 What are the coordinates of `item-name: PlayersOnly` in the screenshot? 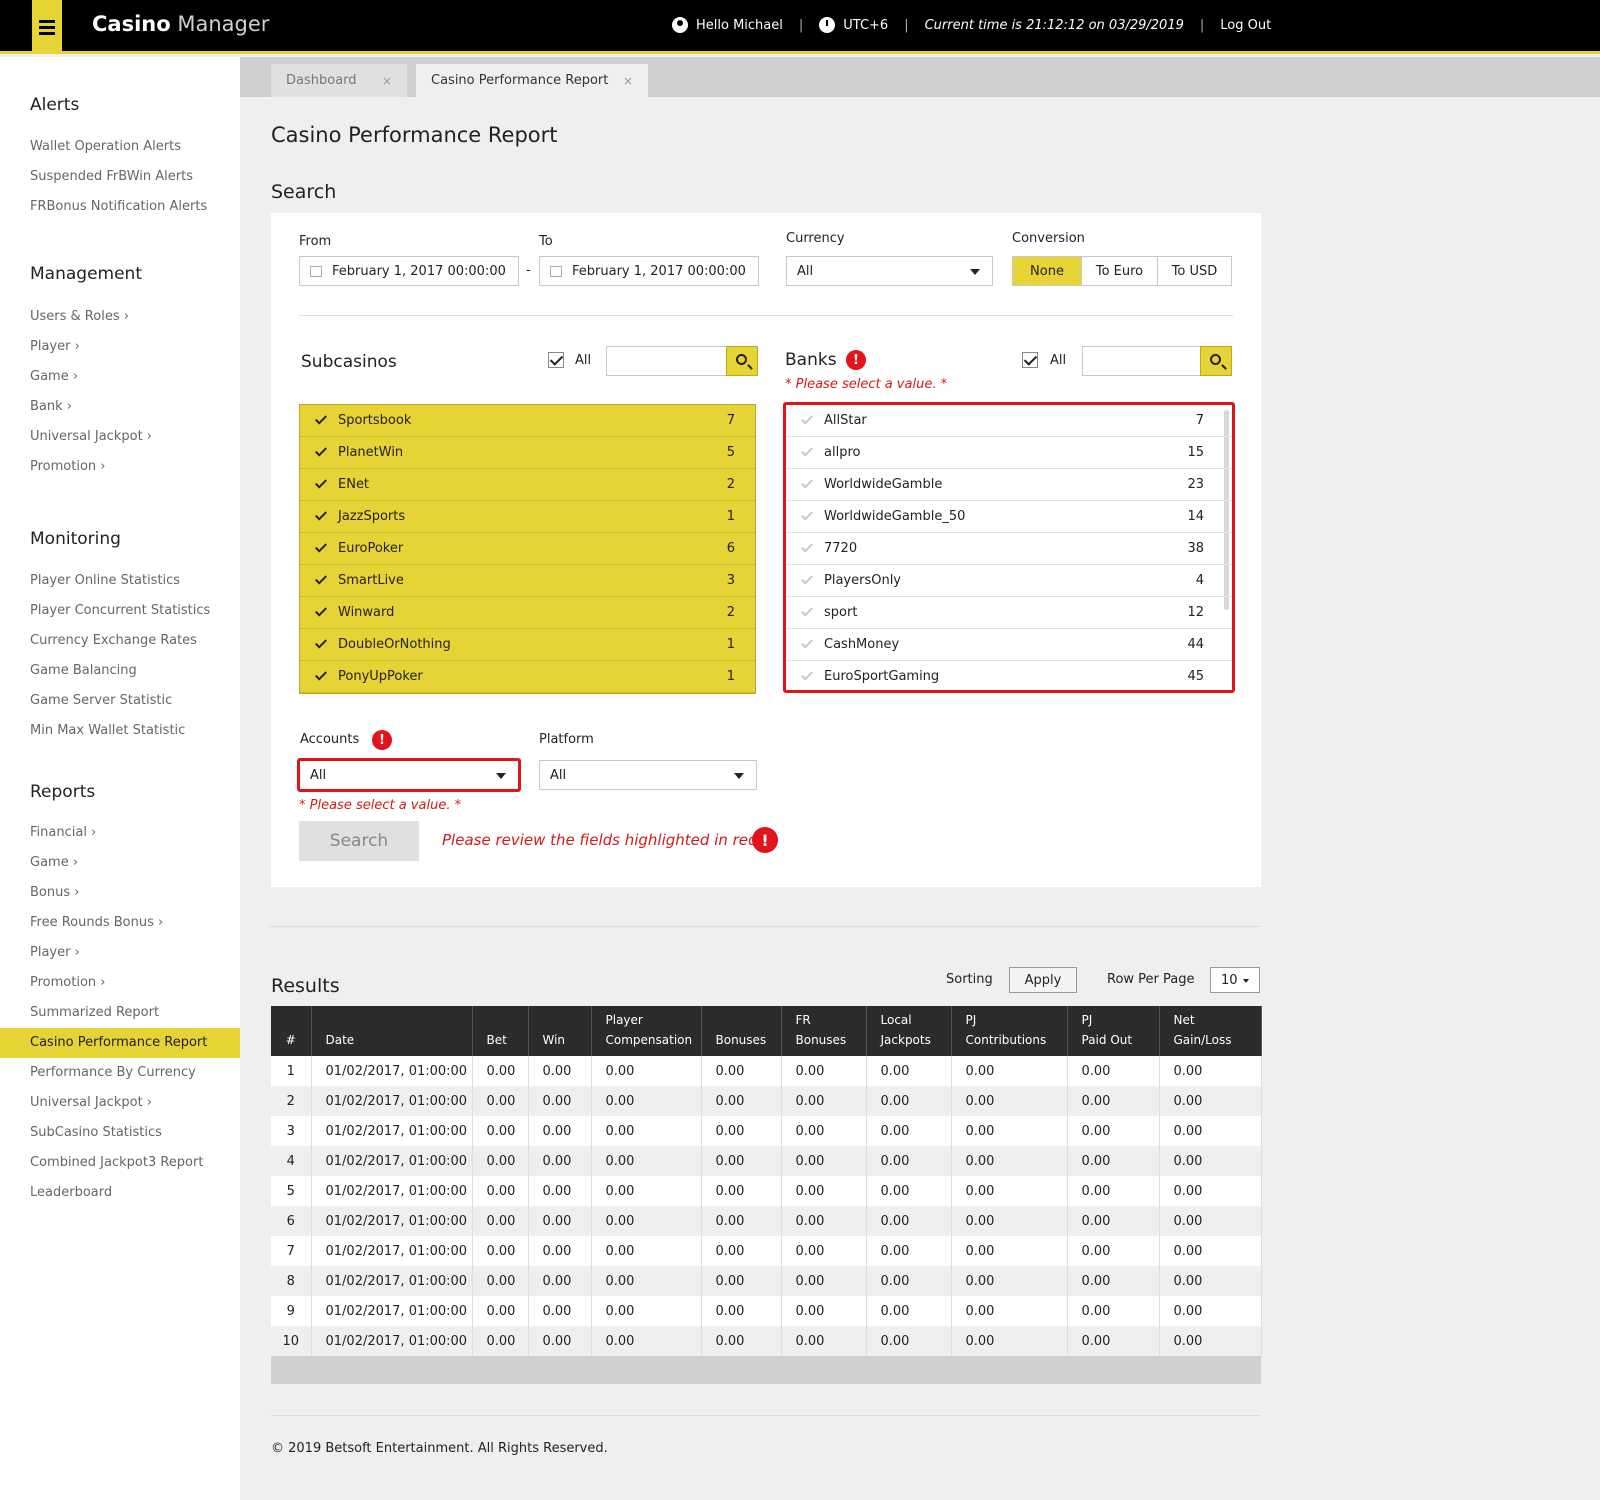 It's located at (863, 580).